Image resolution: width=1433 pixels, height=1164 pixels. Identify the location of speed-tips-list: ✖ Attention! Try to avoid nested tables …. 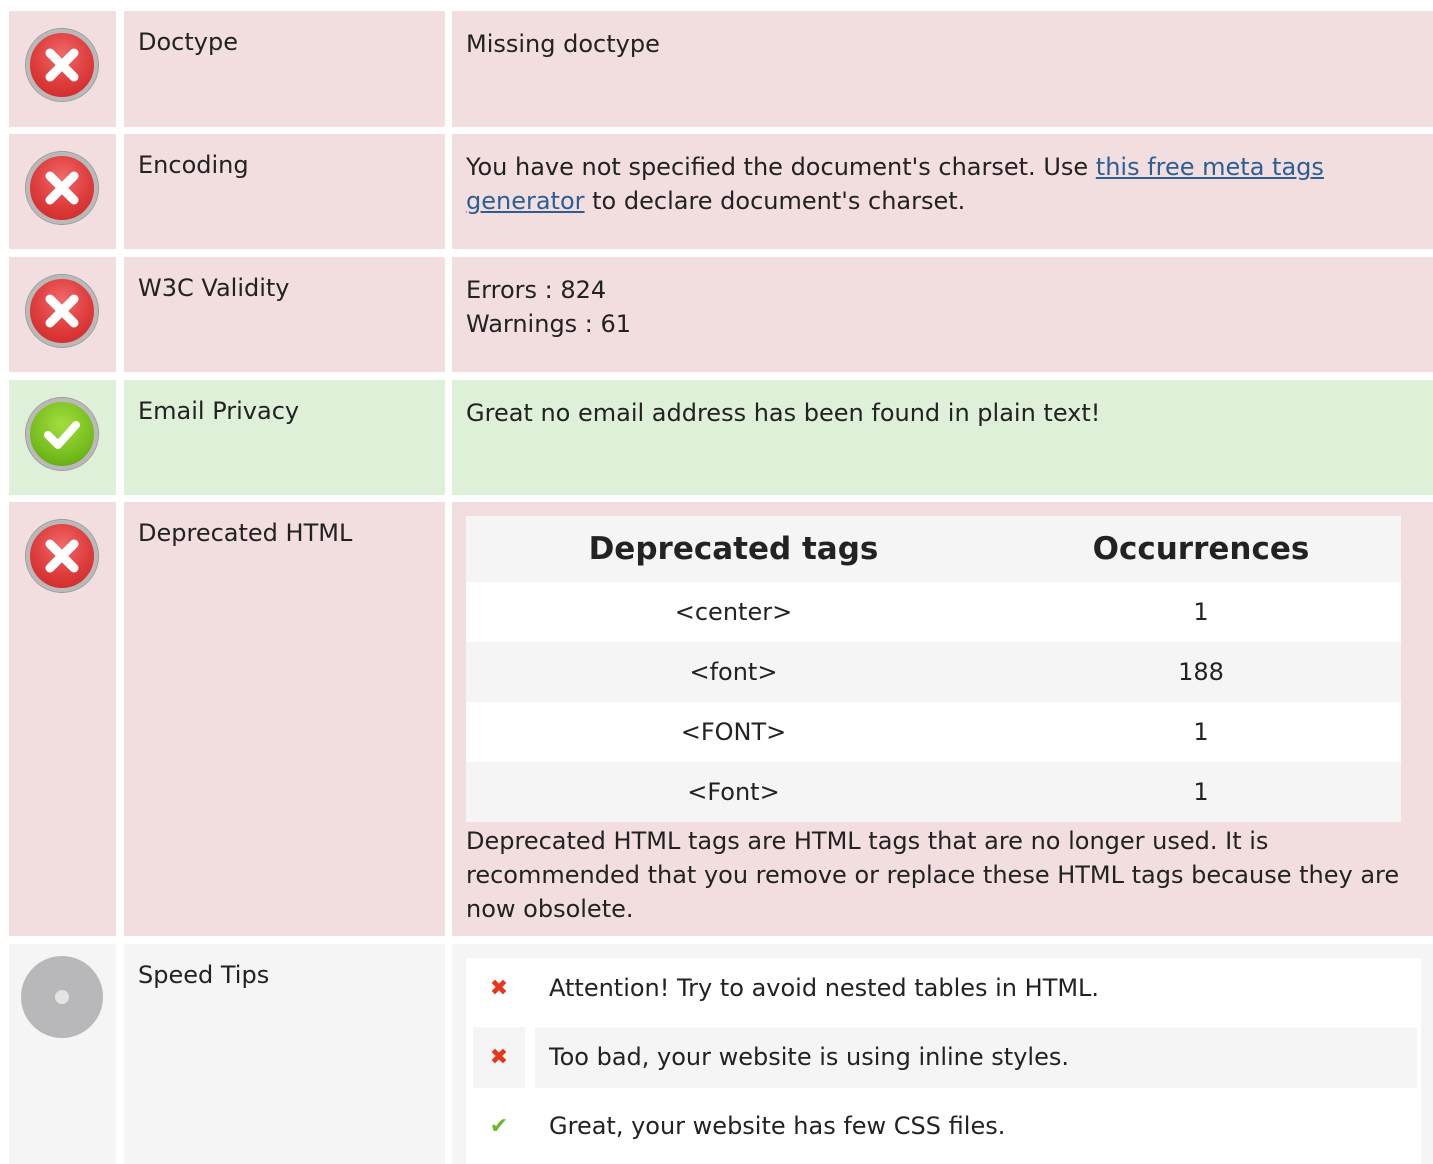
(943, 1061).